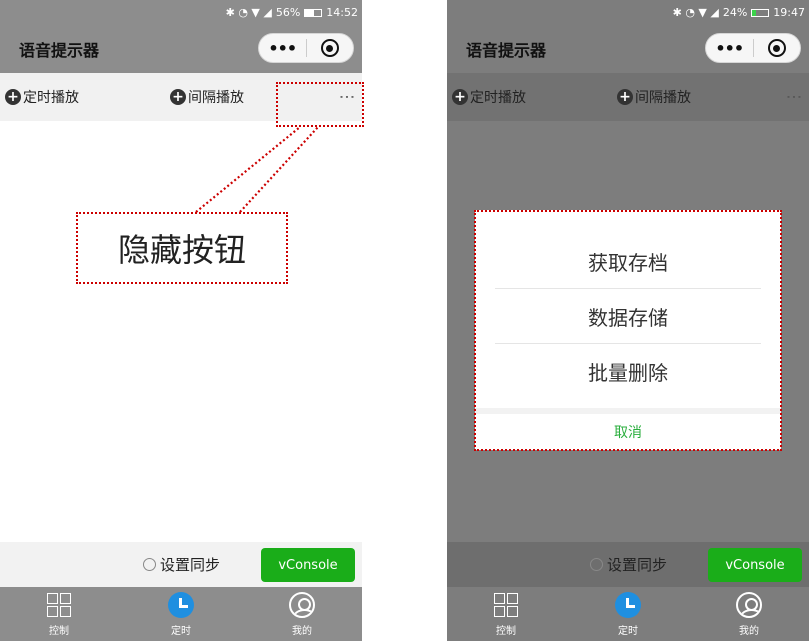  I want to click on battery-percent: 56%, so click(288, 12).